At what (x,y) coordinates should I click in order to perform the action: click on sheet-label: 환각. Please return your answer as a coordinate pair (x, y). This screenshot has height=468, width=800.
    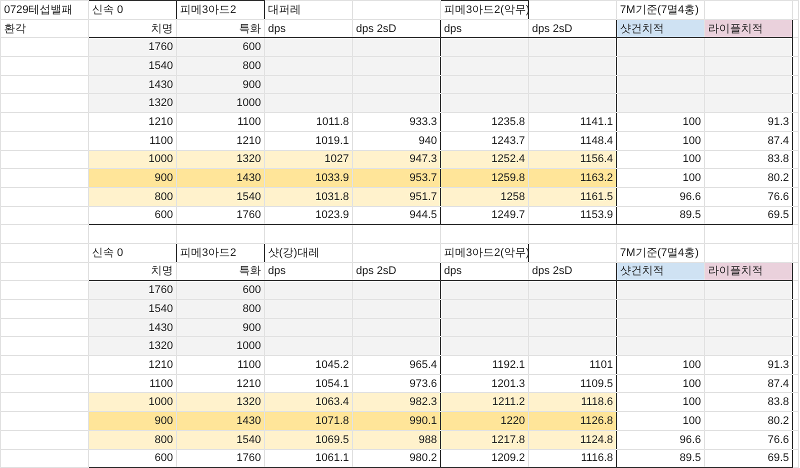
    Looking at the image, I should click on (44, 28).